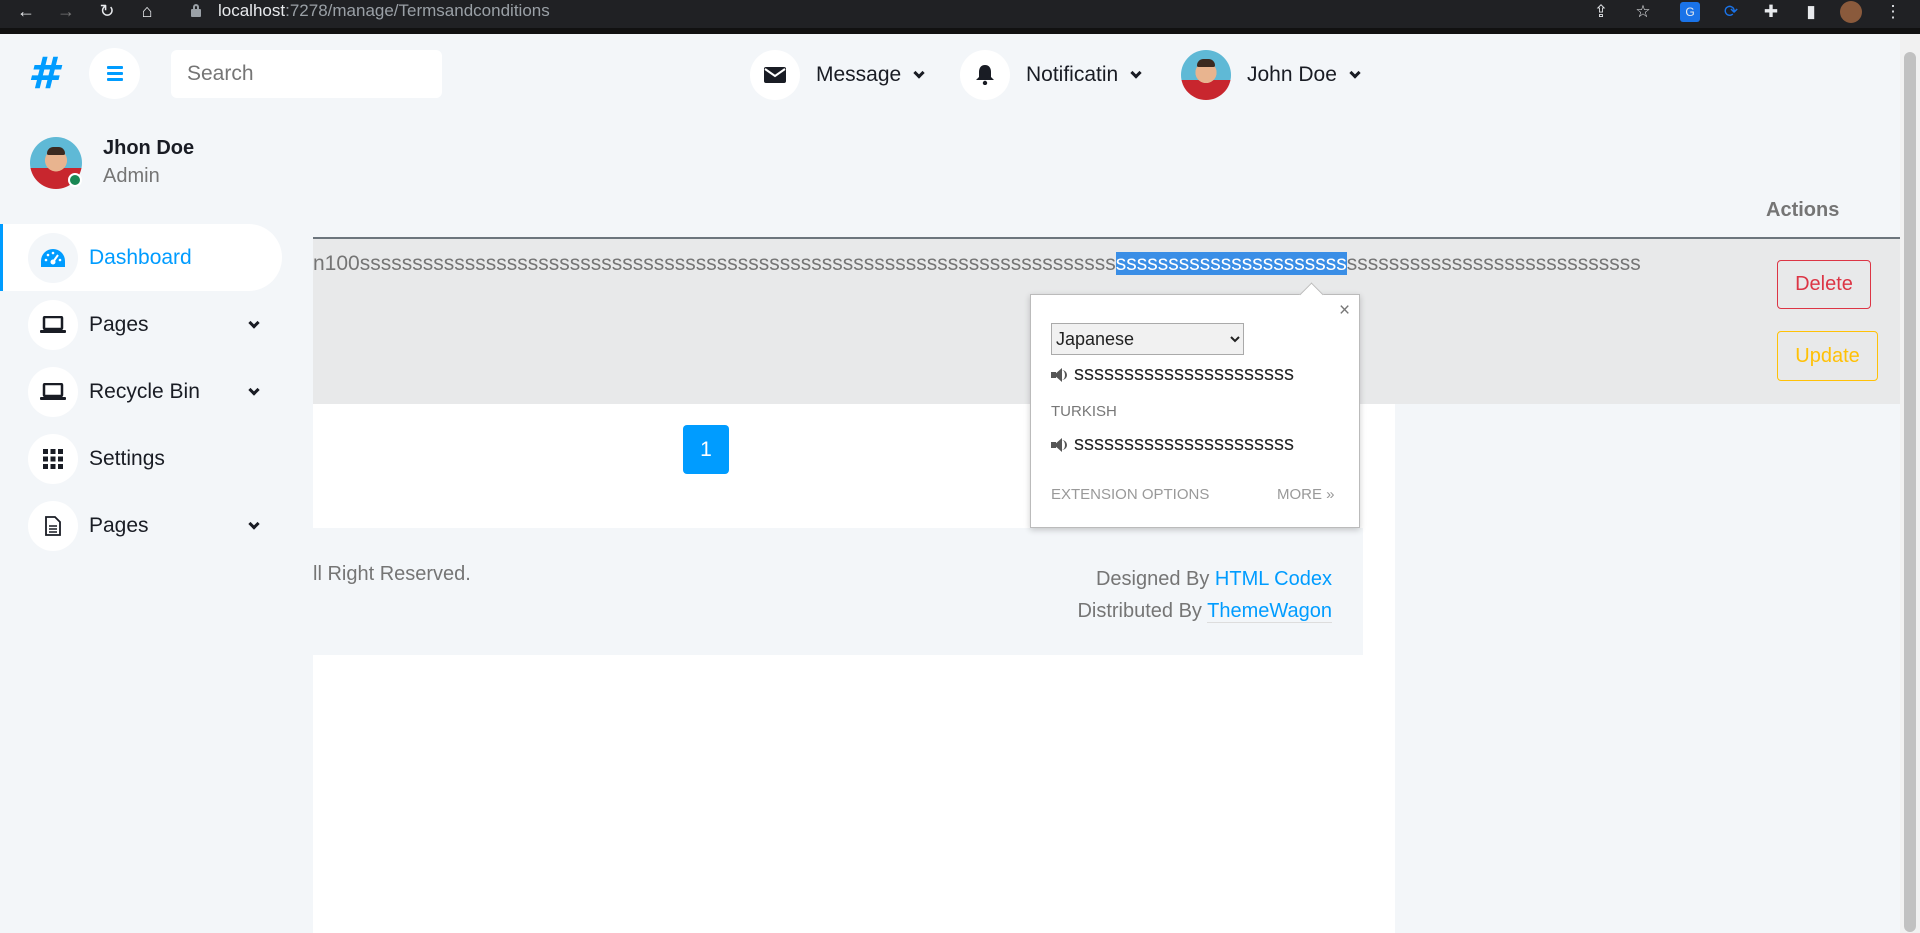 The height and width of the screenshot is (933, 1920). I want to click on sidebar-item-pages-2: Pages, so click(141, 525).